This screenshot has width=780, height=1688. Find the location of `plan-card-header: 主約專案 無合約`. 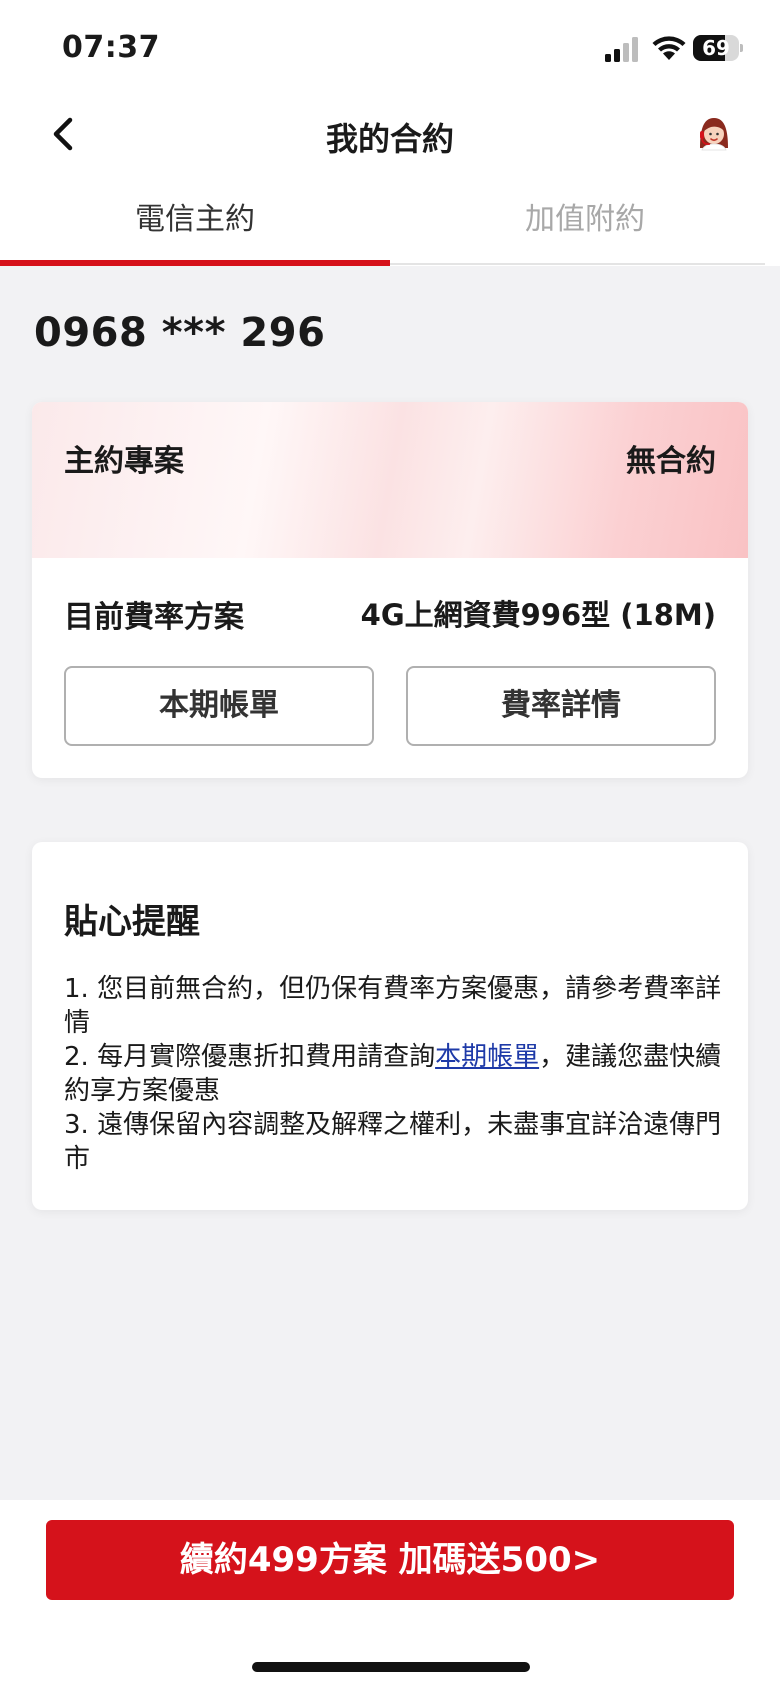

plan-card-header: 主約專案 無合約 is located at coordinates (390, 480).